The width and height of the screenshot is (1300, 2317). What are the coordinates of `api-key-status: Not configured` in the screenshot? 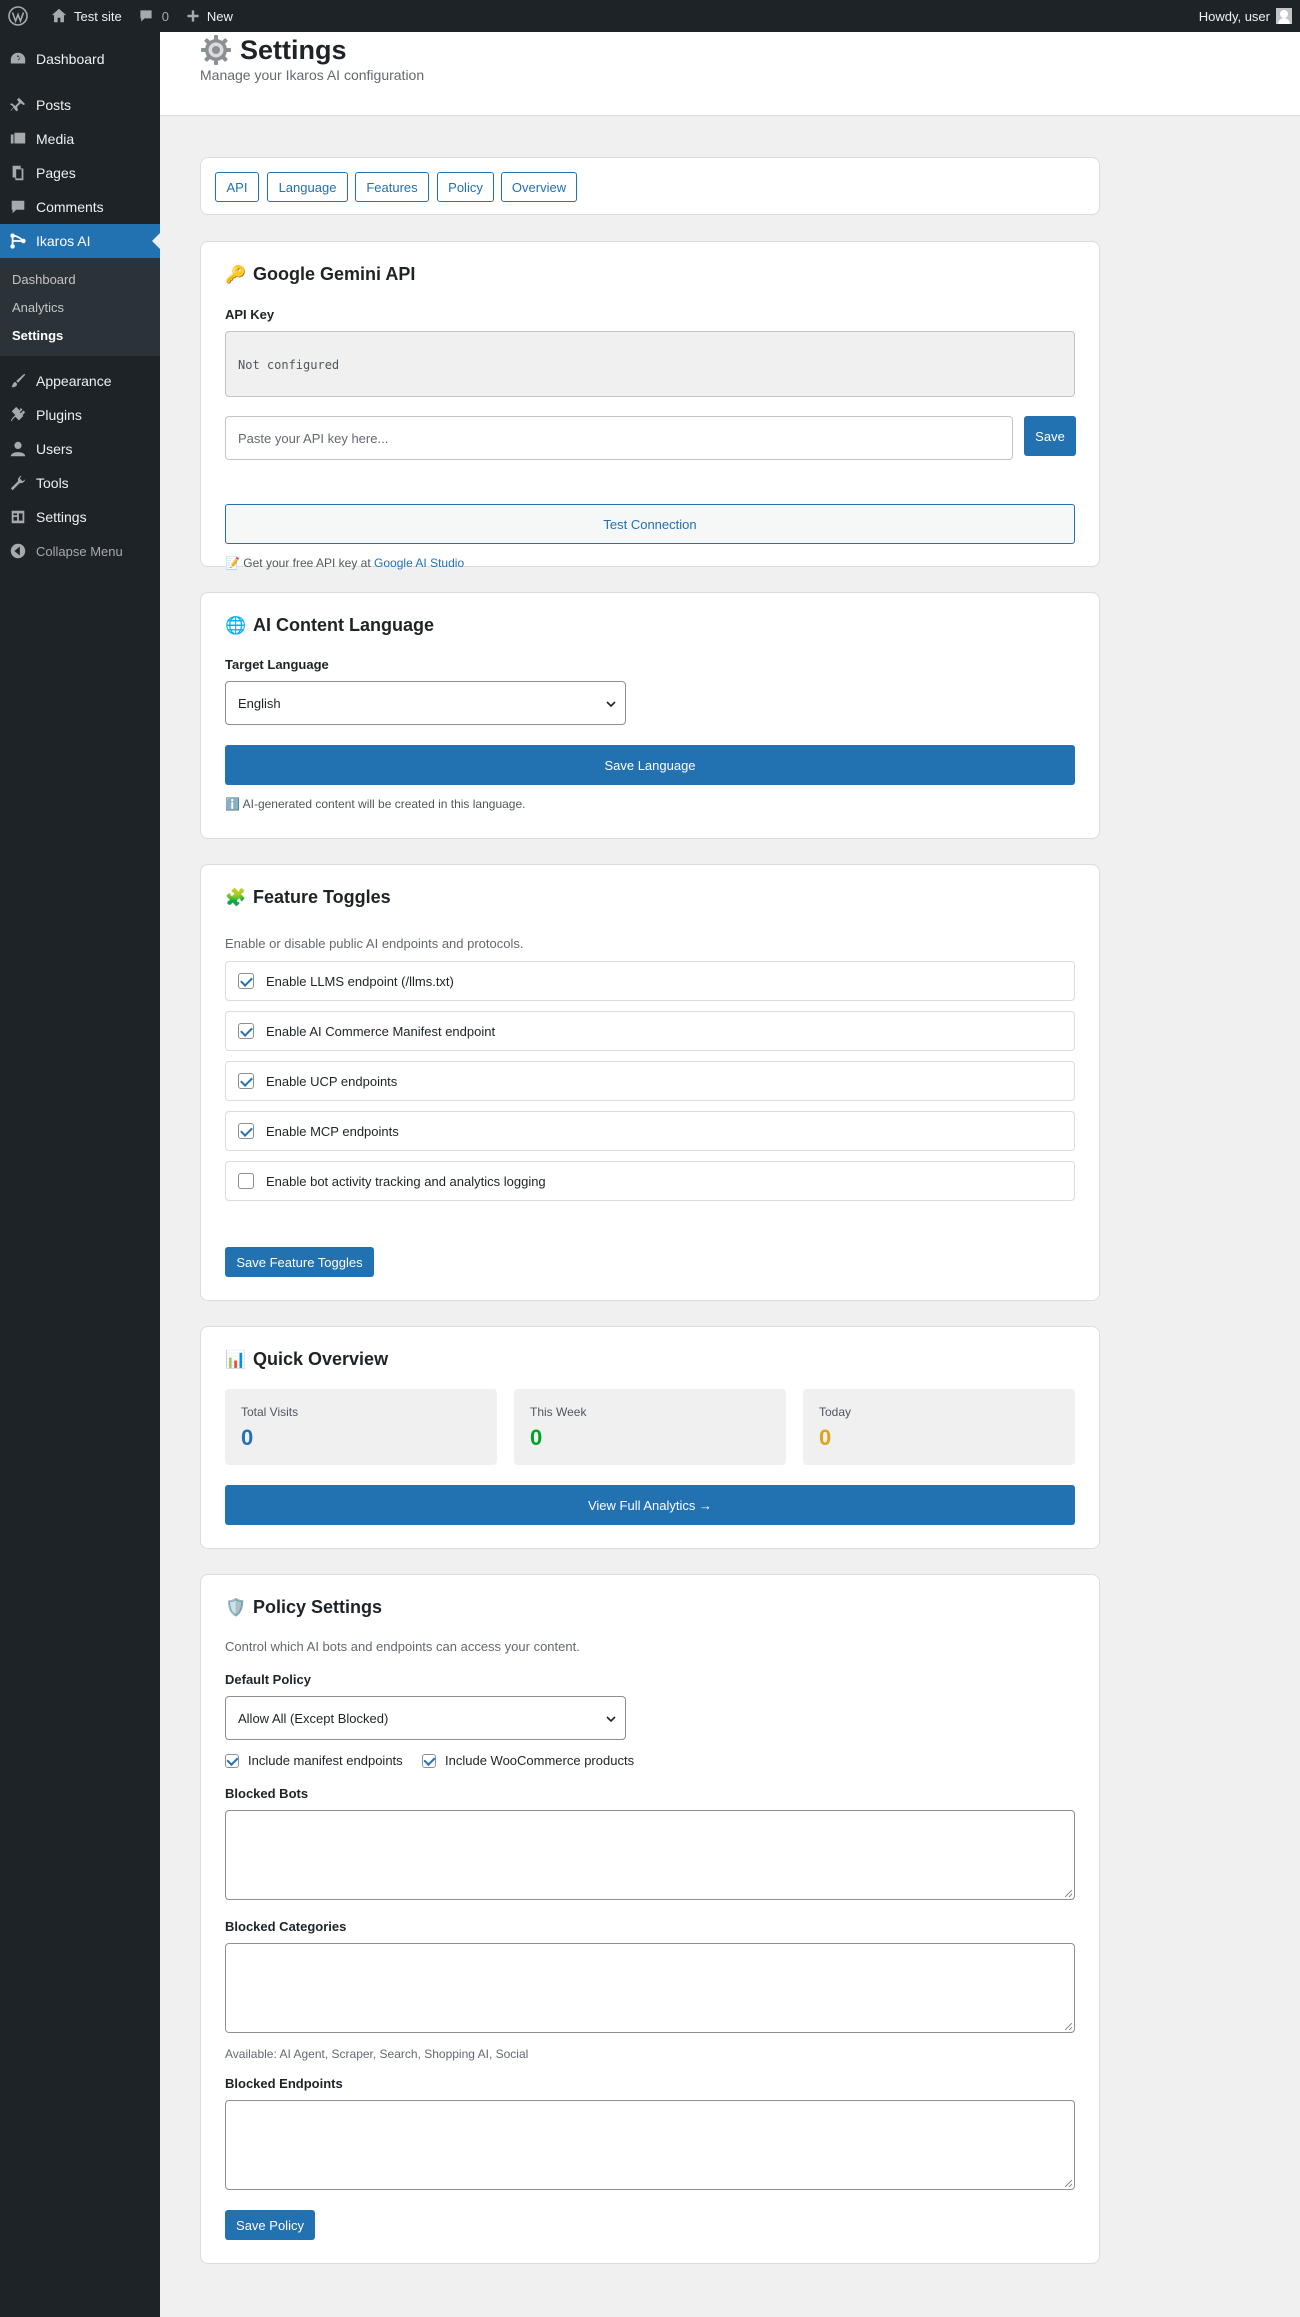 It's located at (650, 364).